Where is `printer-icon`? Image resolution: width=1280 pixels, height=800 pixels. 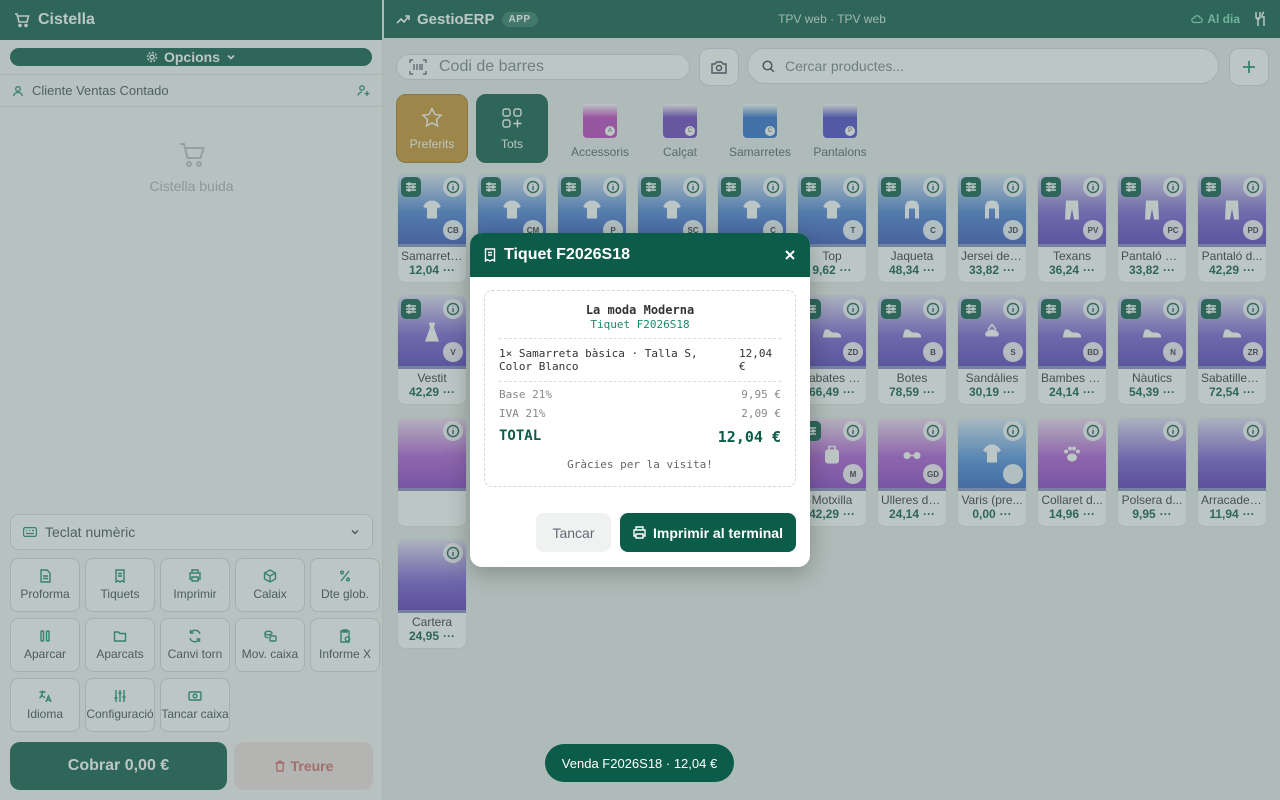
printer-icon is located at coordinates (639, 532).